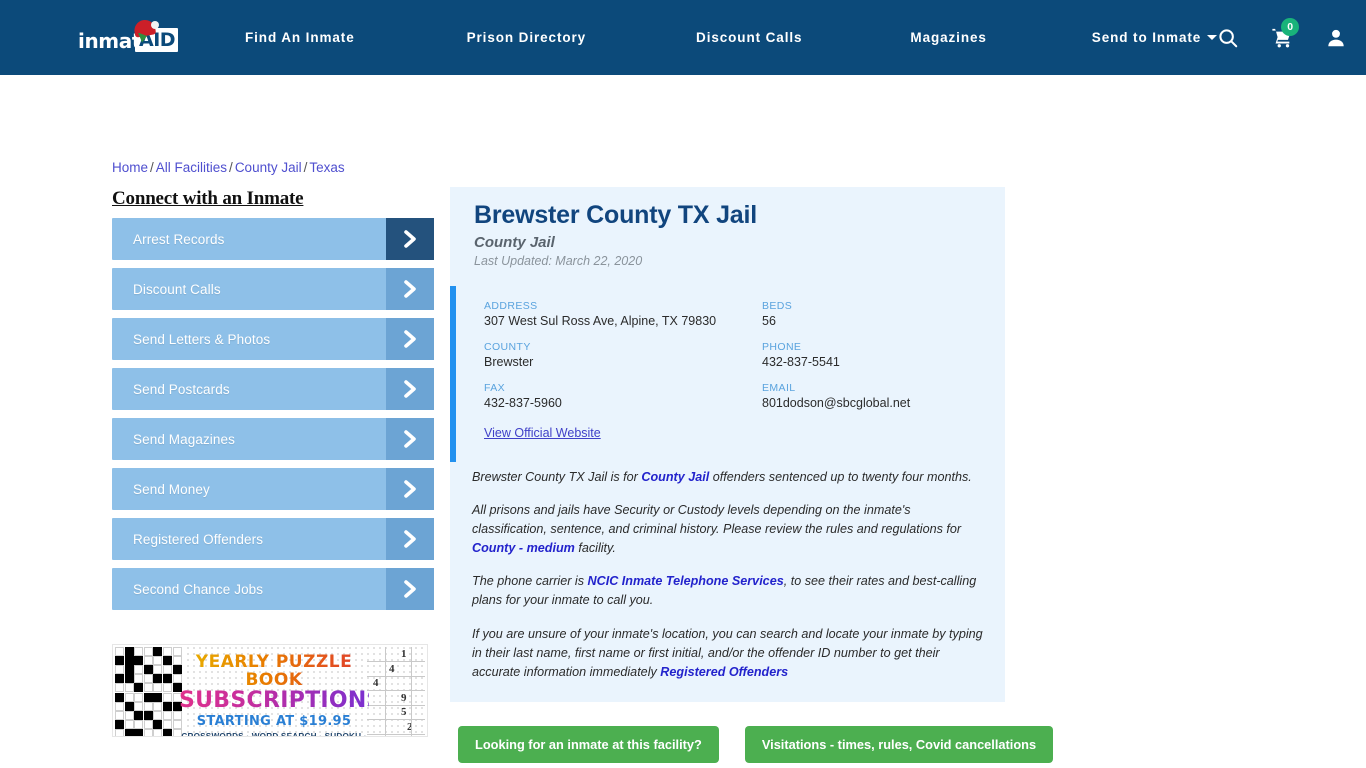  Describe the element at coordinates (273, 589) in the screenshot. I see `sidebar-item-second-chance-jobs: Second Chance Jobs` at that location.